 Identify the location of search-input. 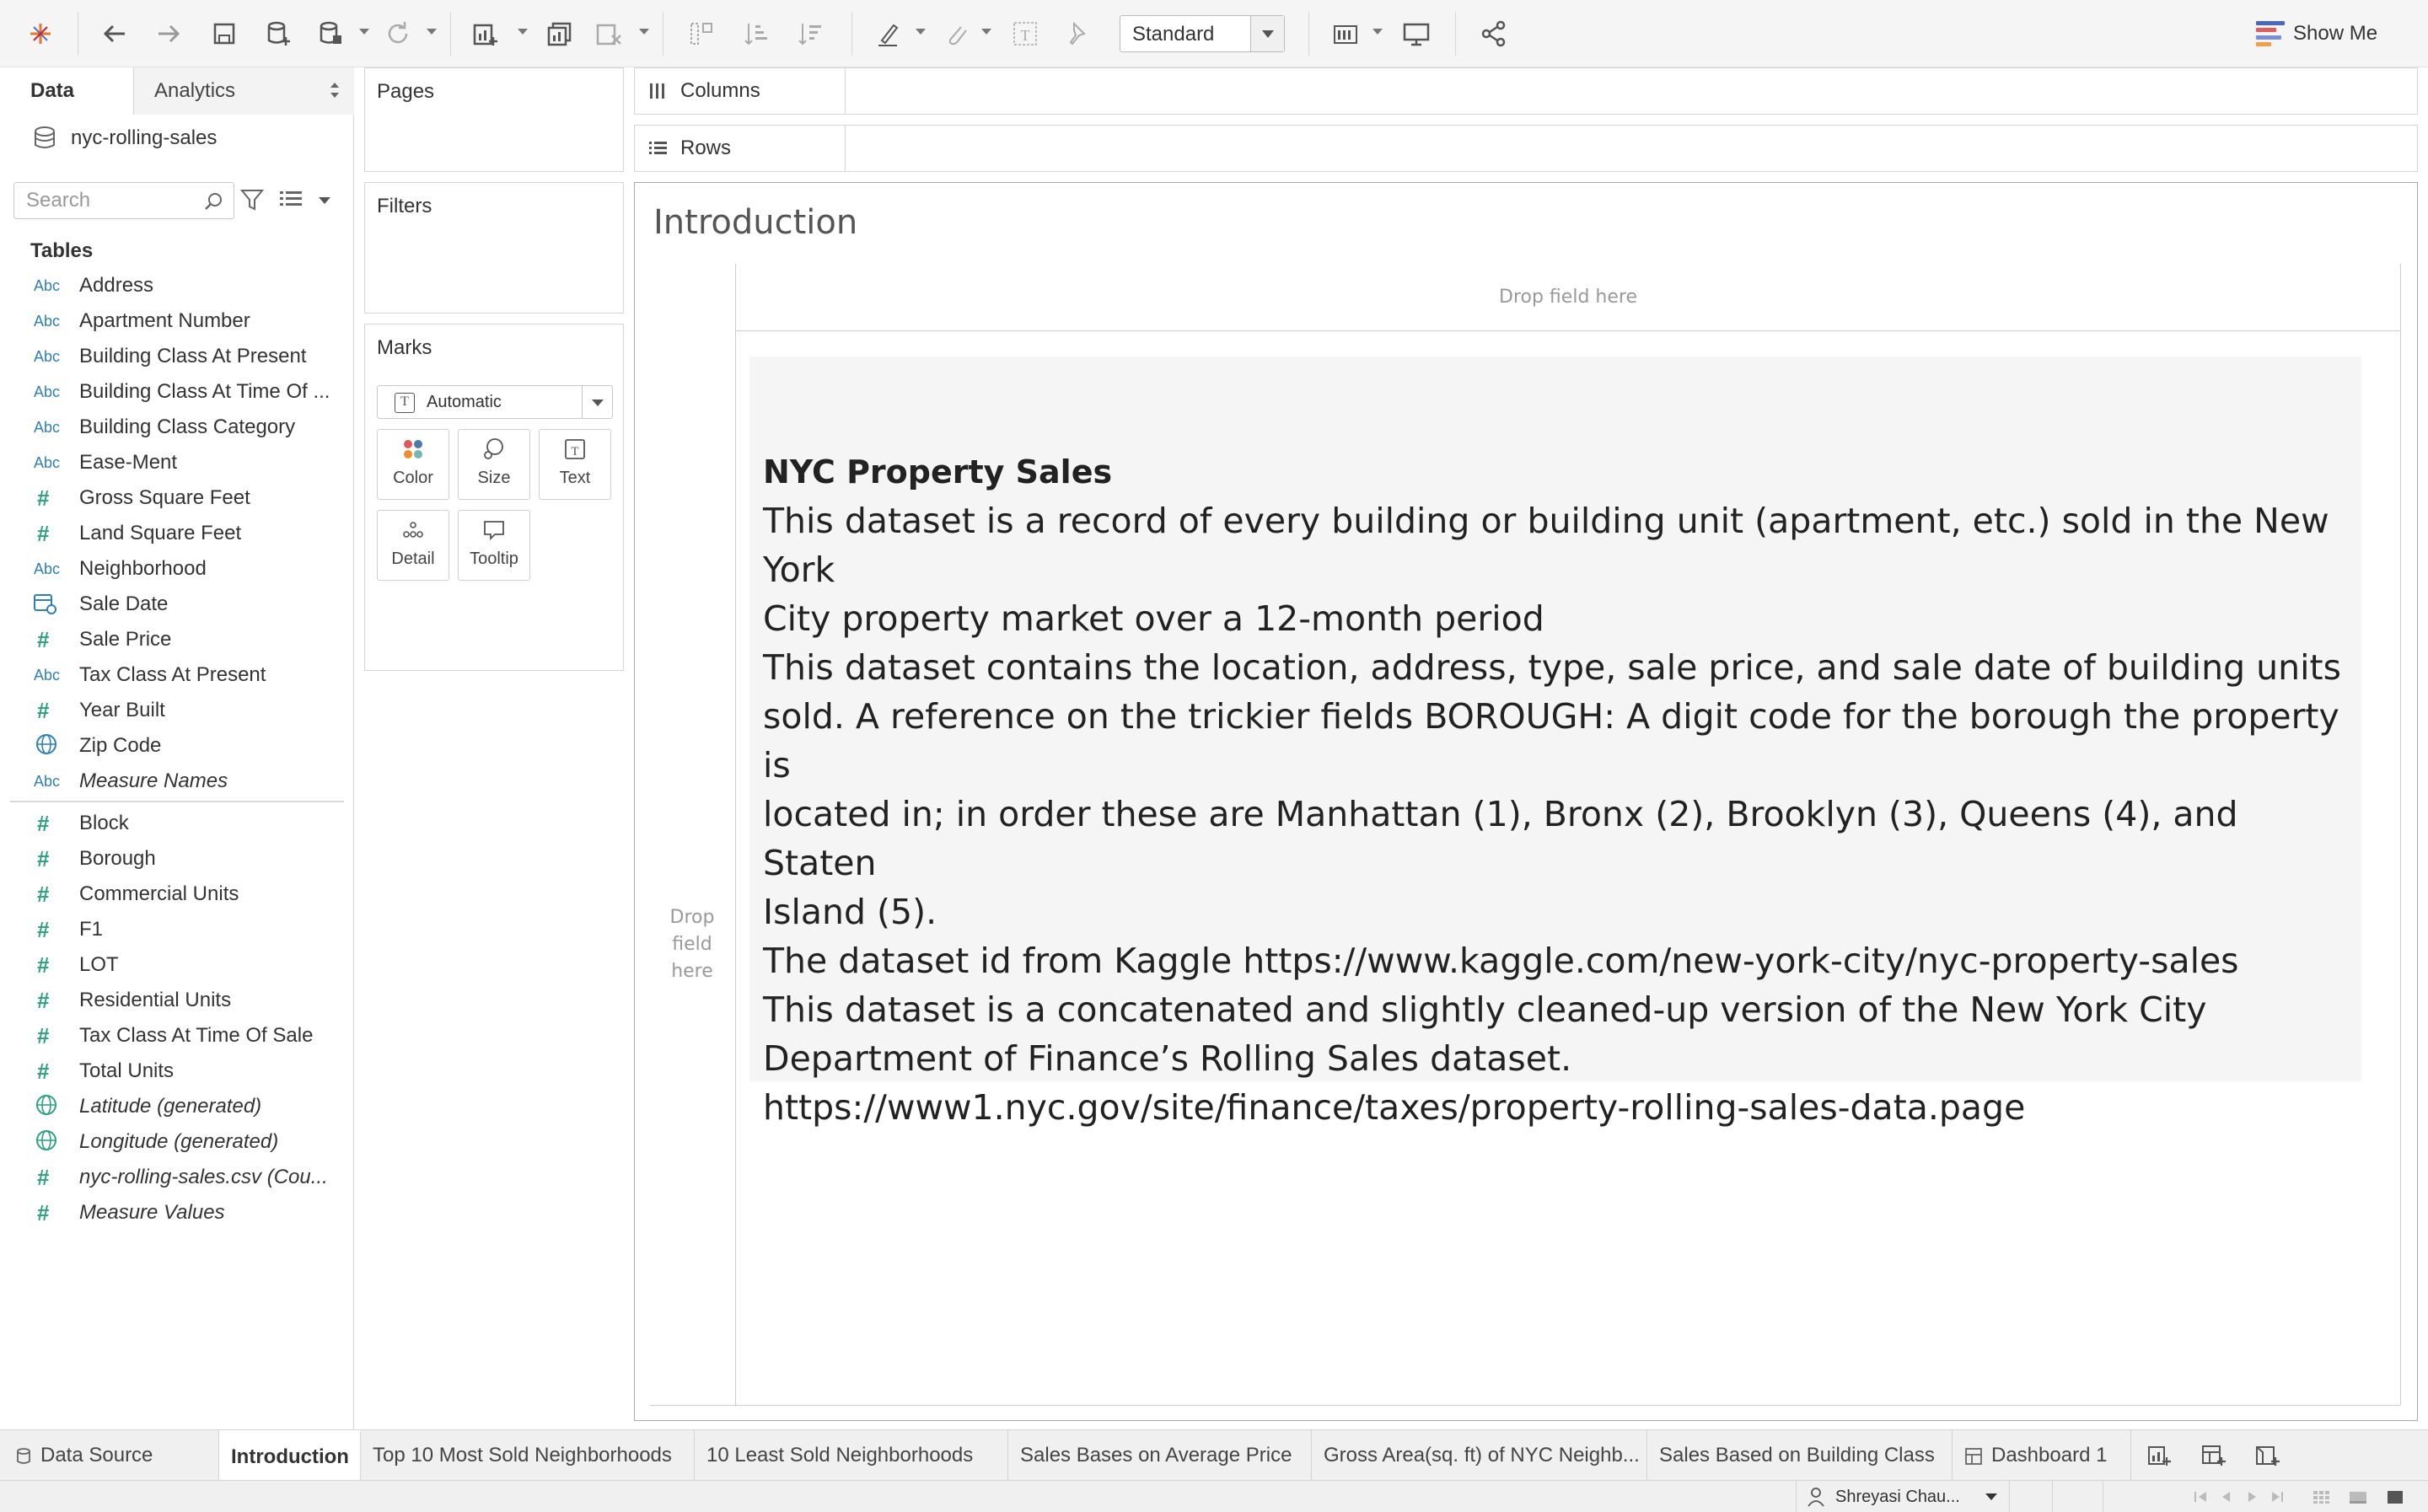
(110, 200).